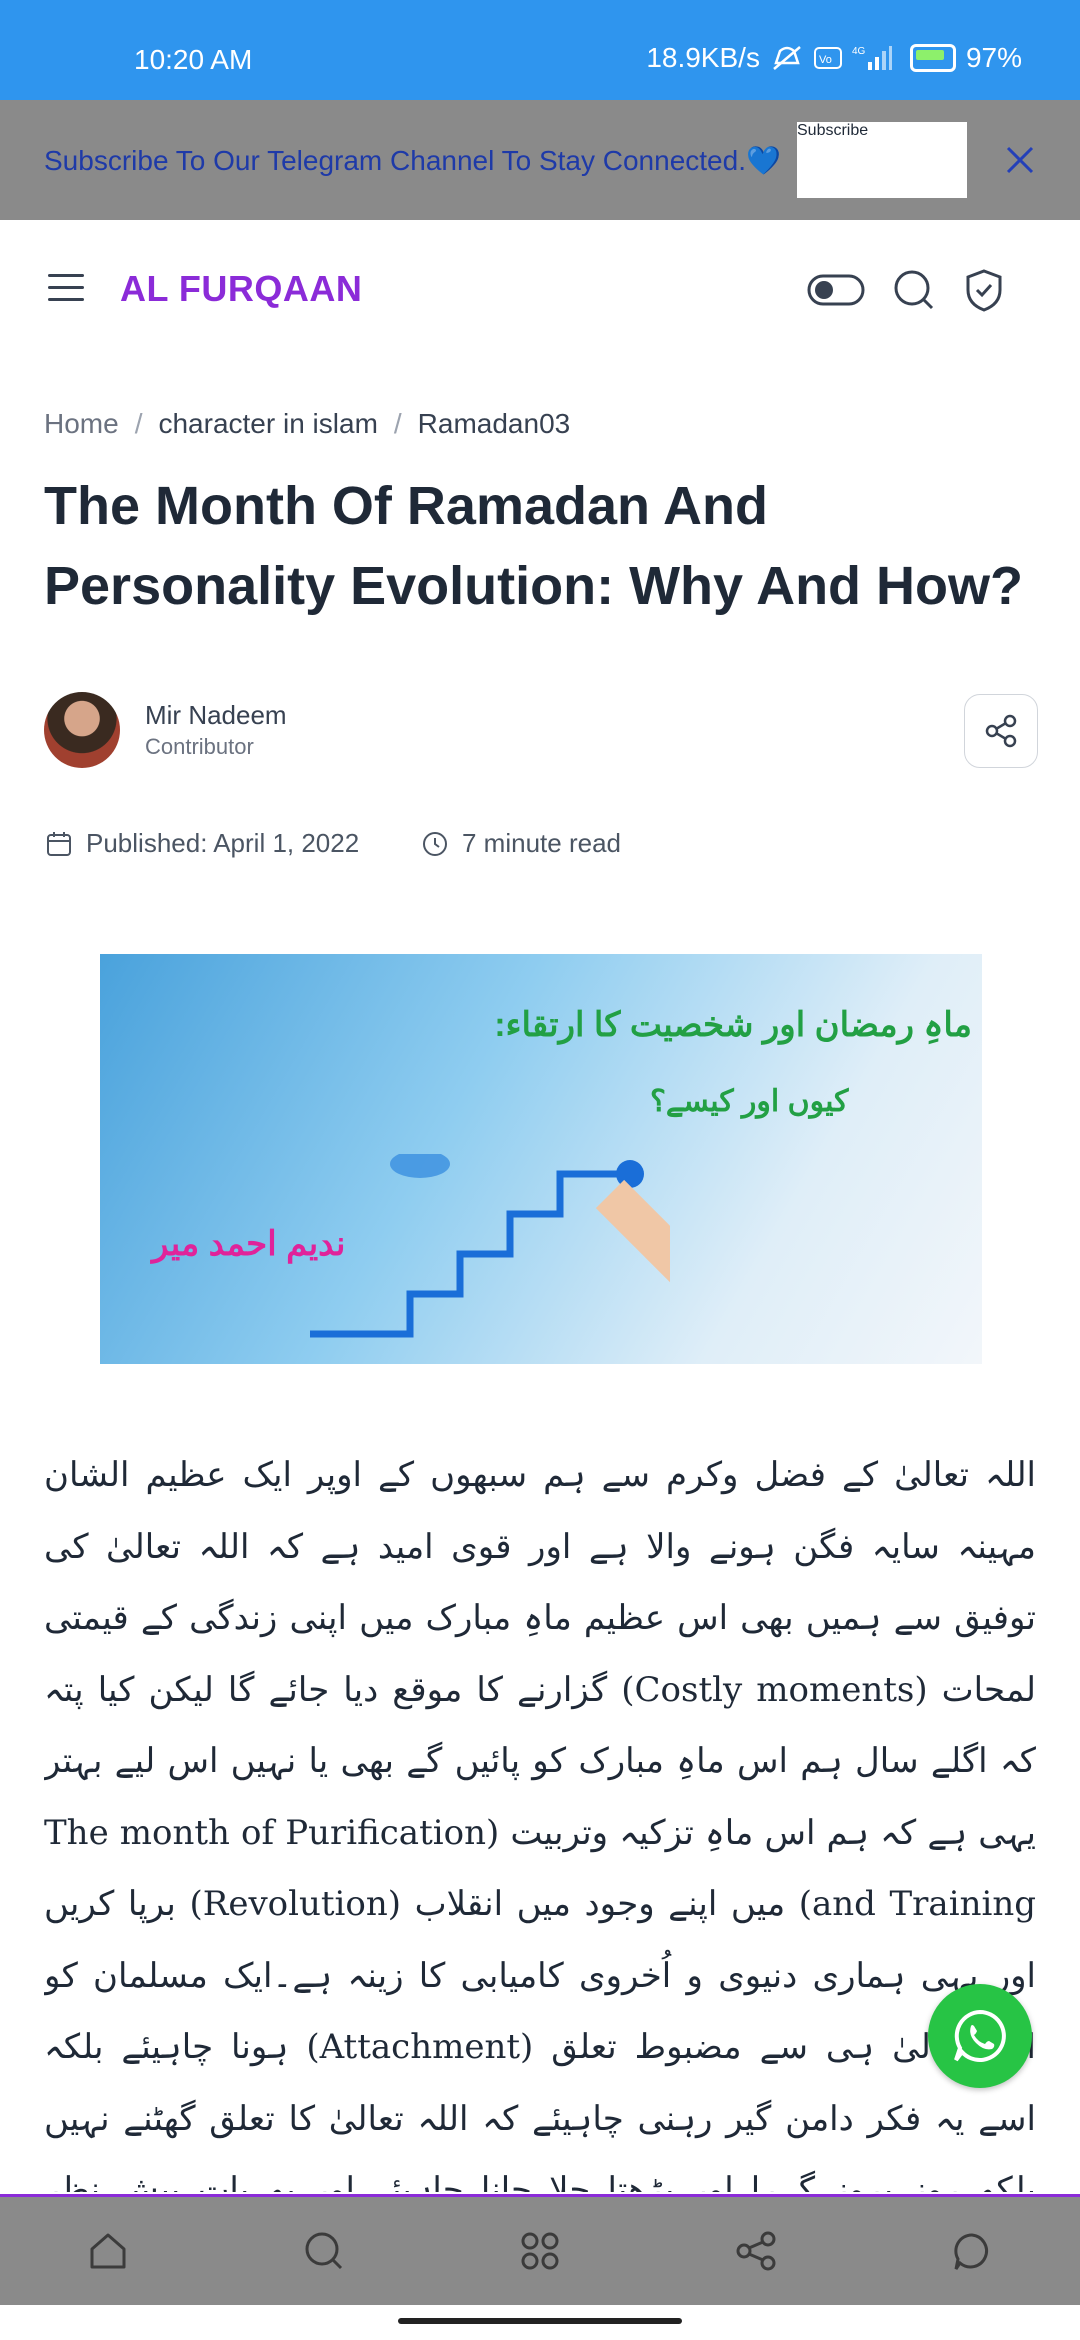 This screenshot has width=1080, height=2340. I want to click on menu-icon, so click(66, 288).